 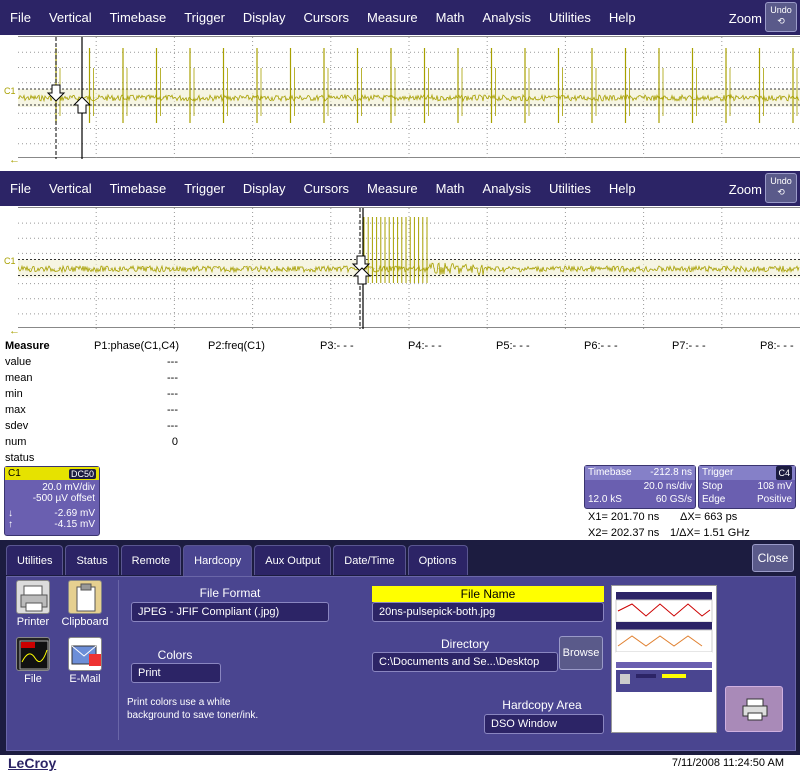 What do you see at coordinates (172, 378) in the screenshot?
I see `p1-mean: ---` at bounding box center [172, 378].